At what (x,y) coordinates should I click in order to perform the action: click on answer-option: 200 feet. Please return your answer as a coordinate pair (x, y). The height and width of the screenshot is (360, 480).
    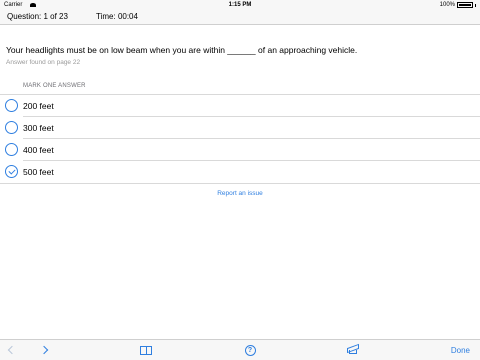
    Looking at the image, I should click on (240, 106).